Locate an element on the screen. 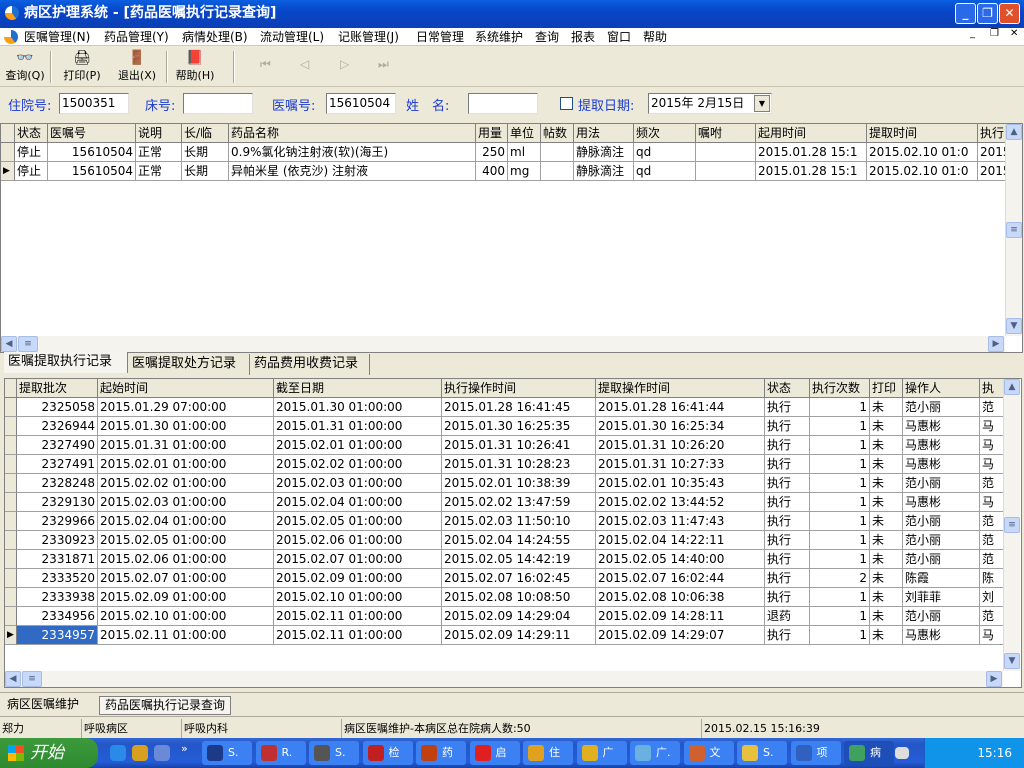 This screenshot has width=1024, height=768. cell: 2015.01.30 16:25:34 is located at coordinates (680, 426).